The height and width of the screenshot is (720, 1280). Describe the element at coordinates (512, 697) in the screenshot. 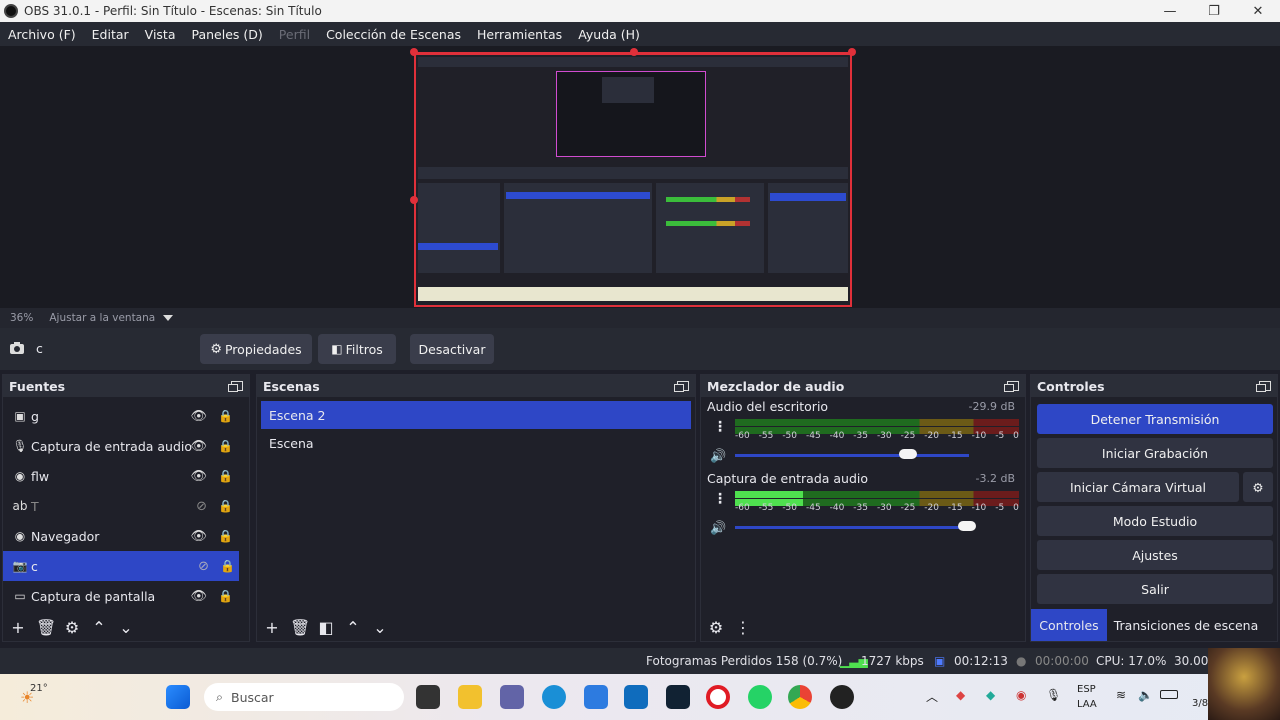

I see `teams-icon` at that location.